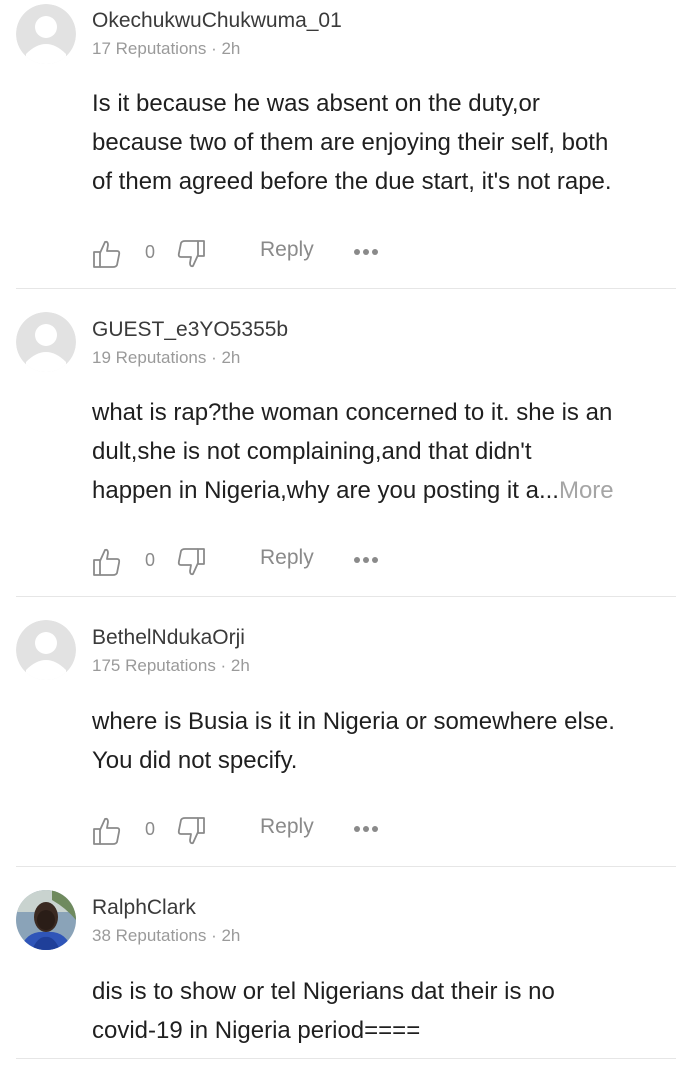 Image resolution: width=690 pixels, height=1065 pixels. I want to click on user-photo-avatar, so click(46, 920).